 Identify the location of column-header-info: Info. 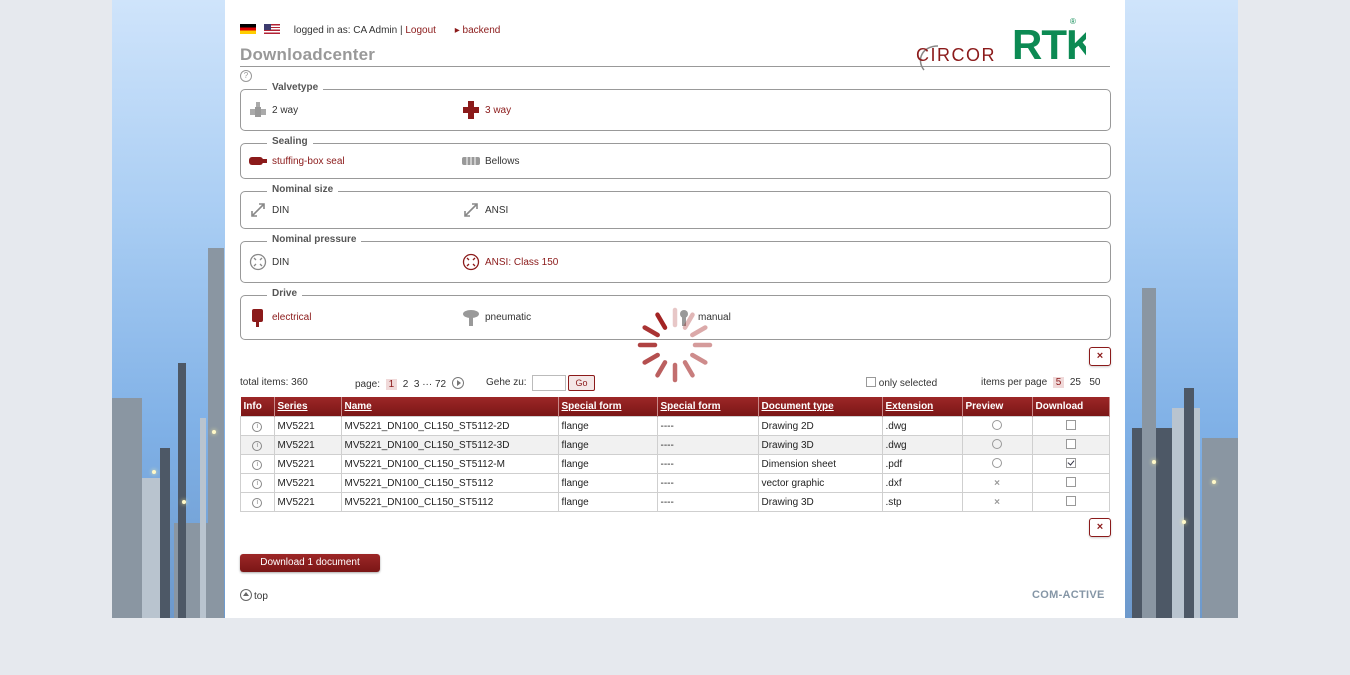
(257, 407).